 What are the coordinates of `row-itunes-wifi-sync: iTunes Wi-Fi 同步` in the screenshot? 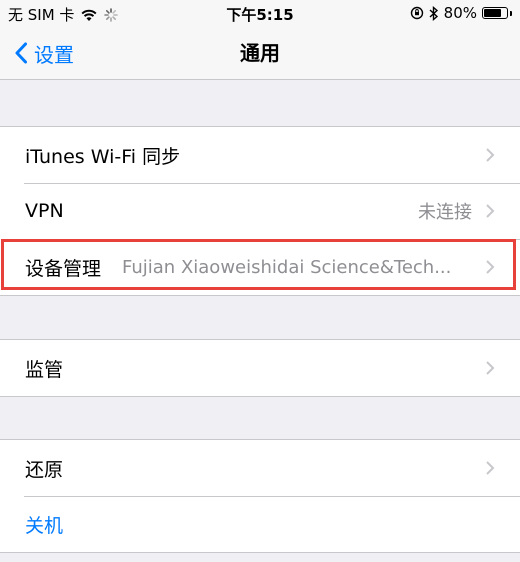 It's located at (260, 155).